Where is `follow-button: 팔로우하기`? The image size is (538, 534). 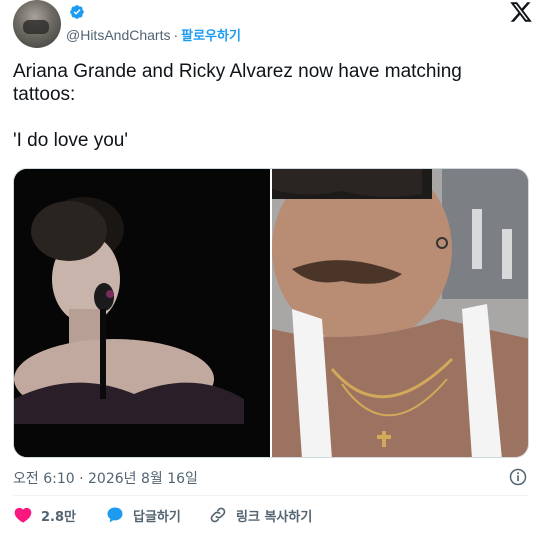 follow-button: 팔로우하기 is located at coordinates (211, 36).